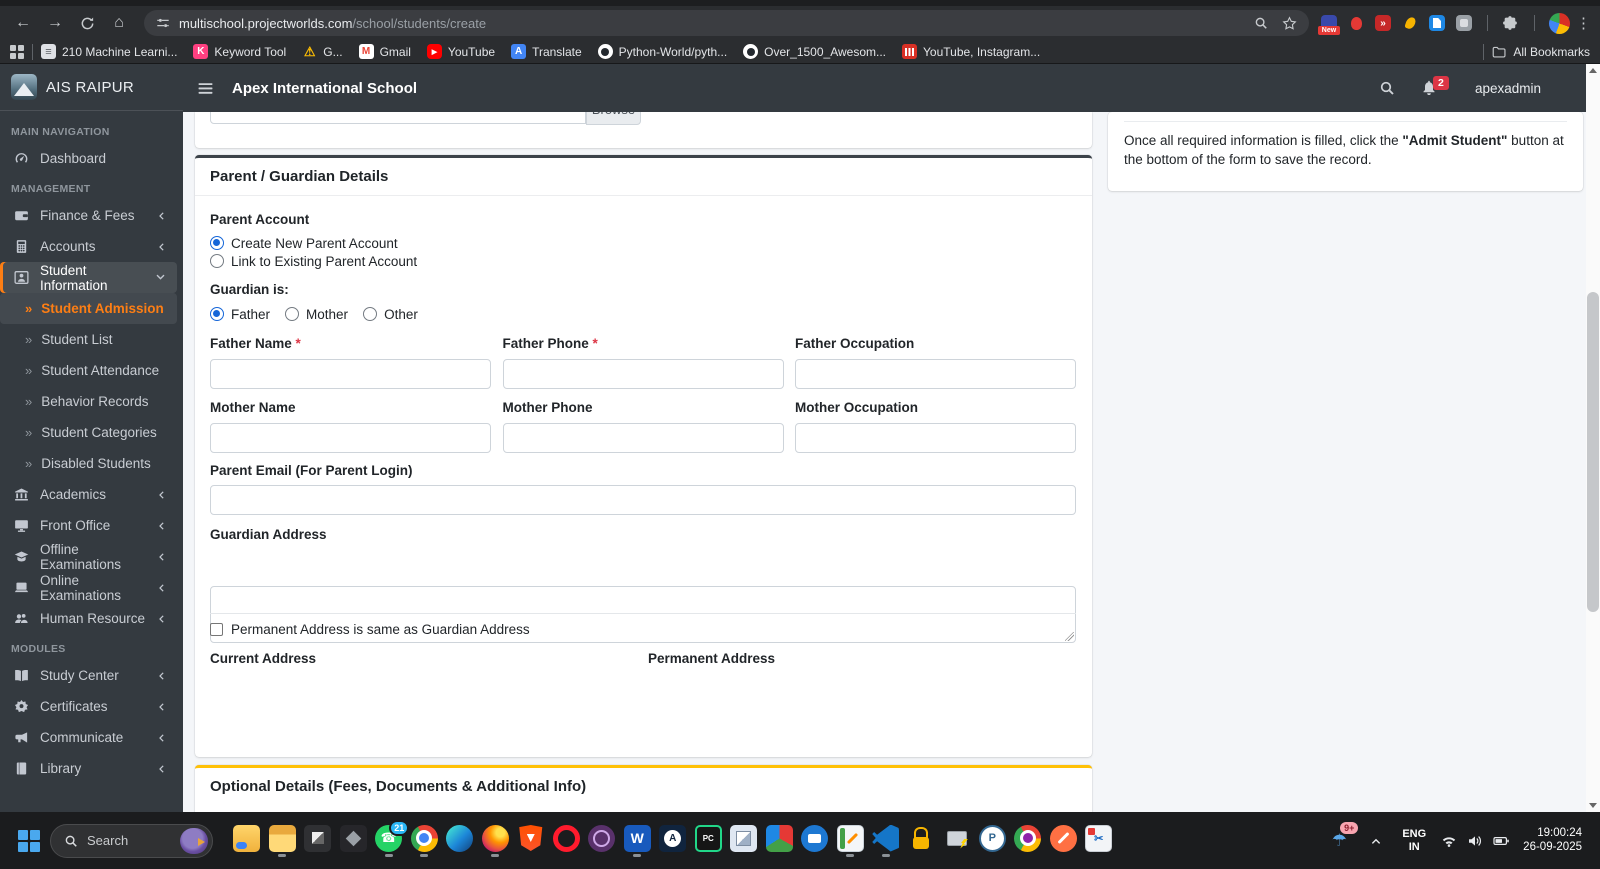 This screenshot has width=1600, height=869. I want to click on sidebar-item-finance-fees: Finance & Fees, so click(88, 215).